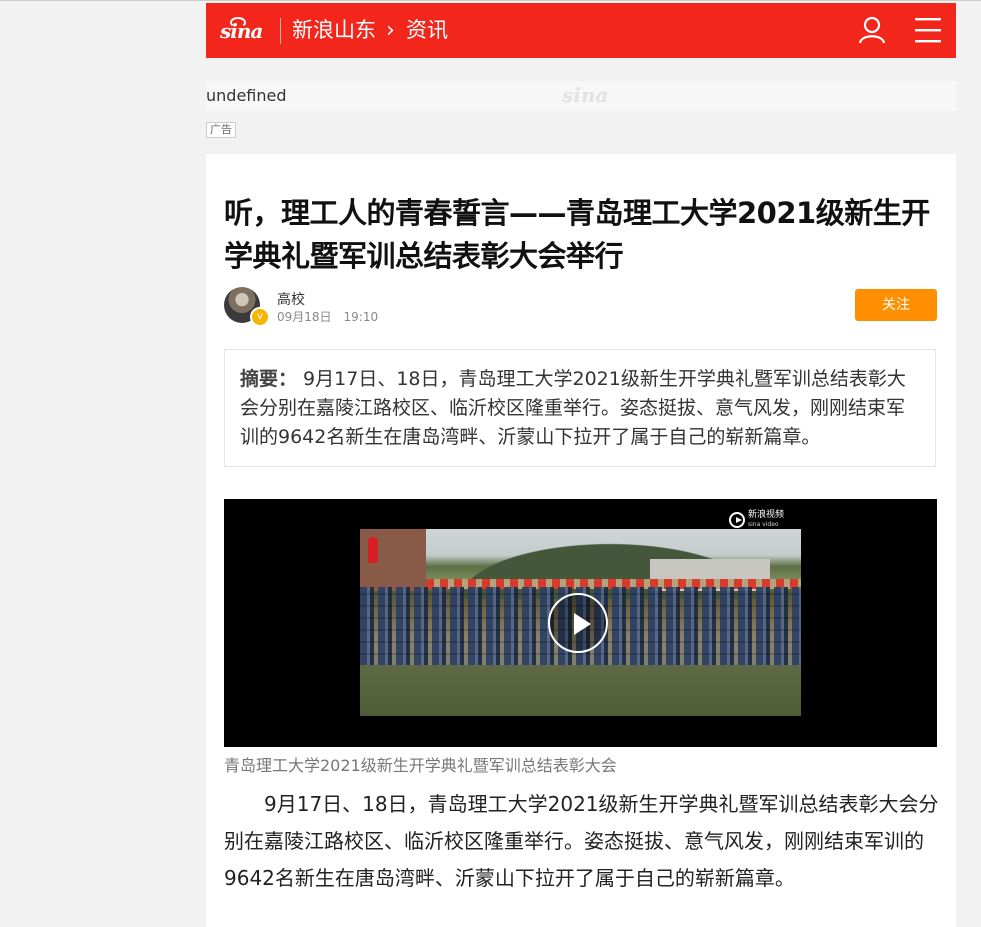 The width and height of the screenshot is (981, 927). What do you see at coordinates (334, 30) in the screenshot?
I see `site-name-link: 新浪山东` at bounding box center [334, 30].